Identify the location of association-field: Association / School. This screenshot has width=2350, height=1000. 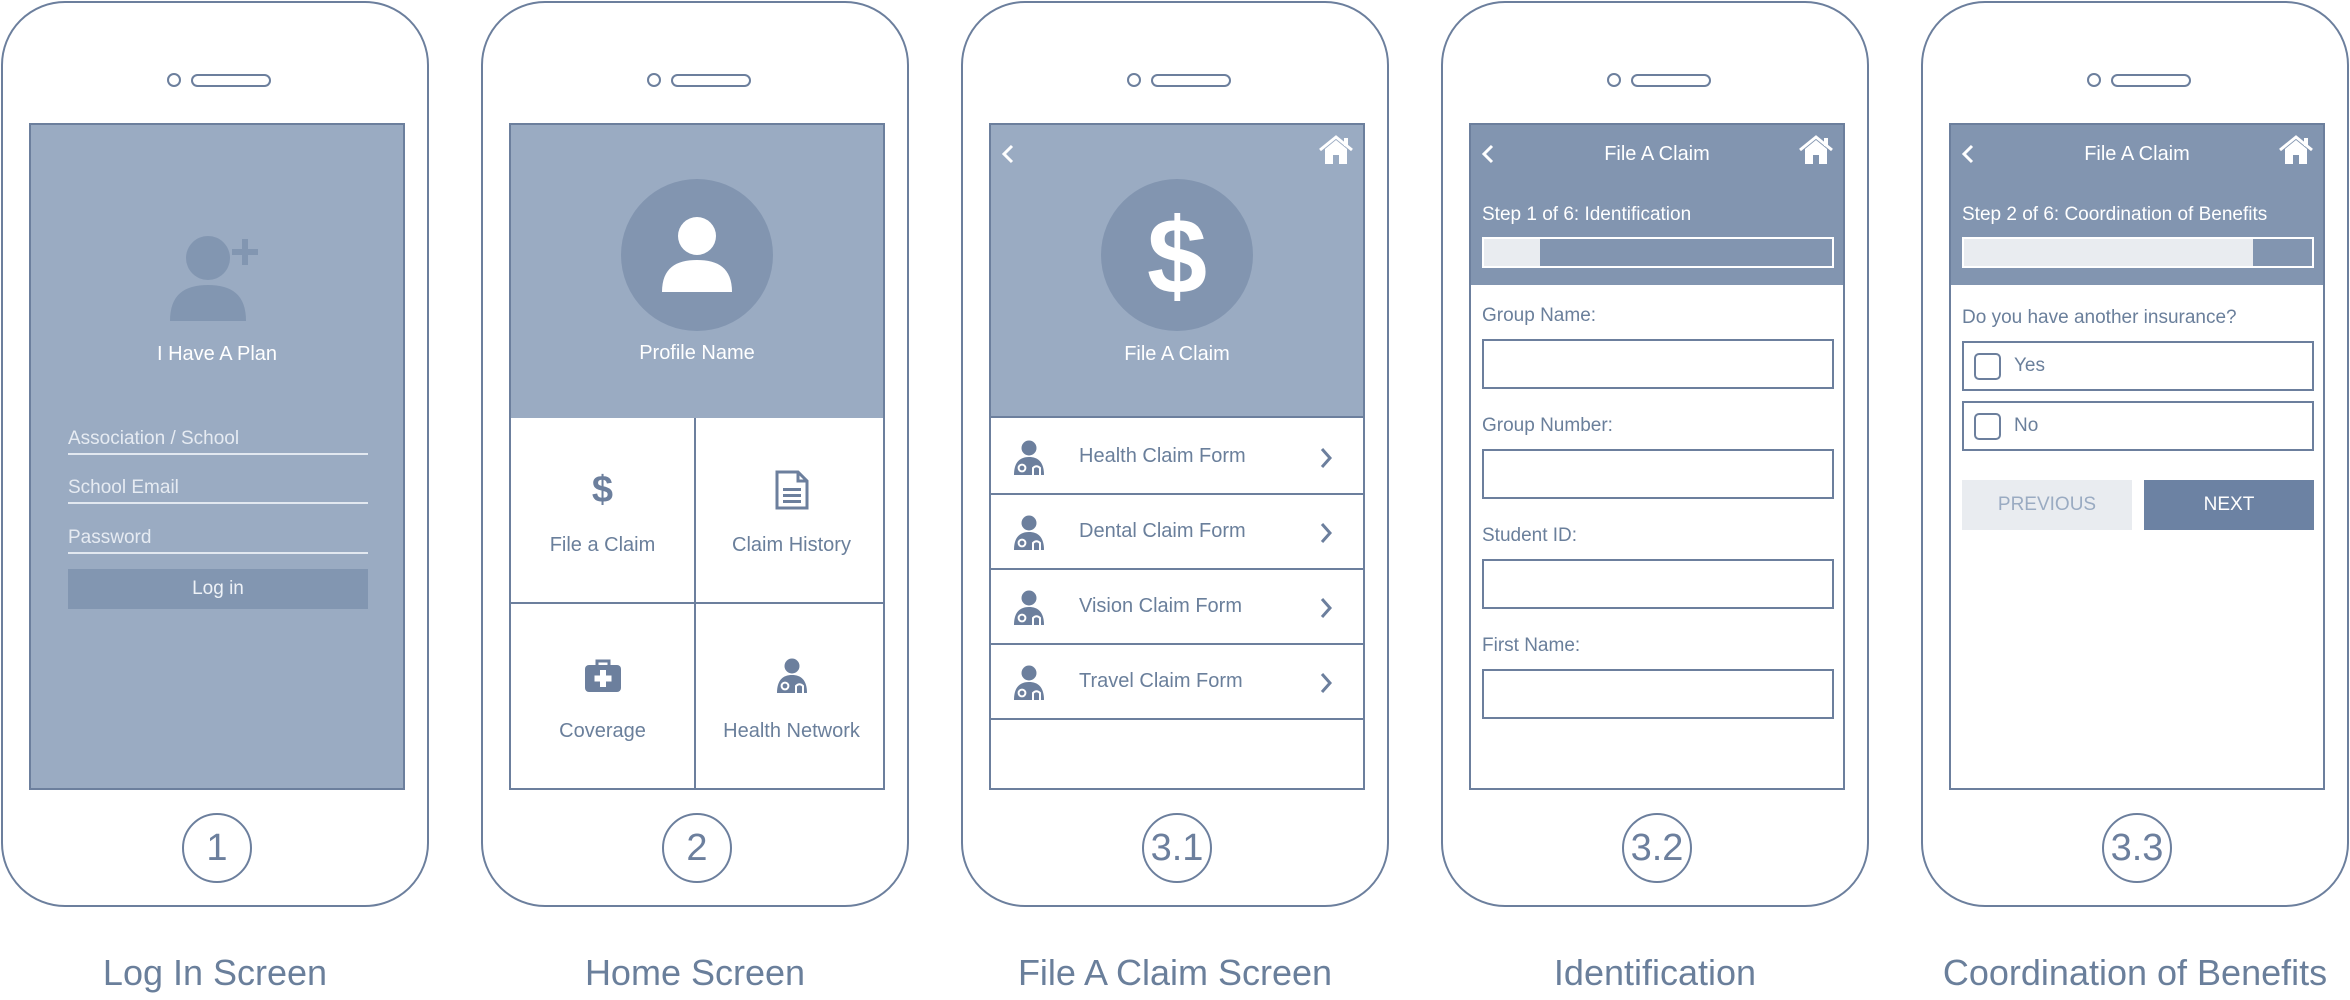
(218, 441).